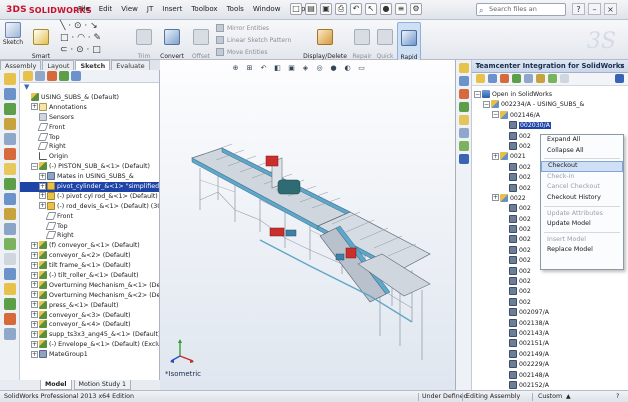  What do you see at coordinates (464, 159) in the screenshot?
I see `teamcenter-tab-icon` at bounding box center [464, 159].